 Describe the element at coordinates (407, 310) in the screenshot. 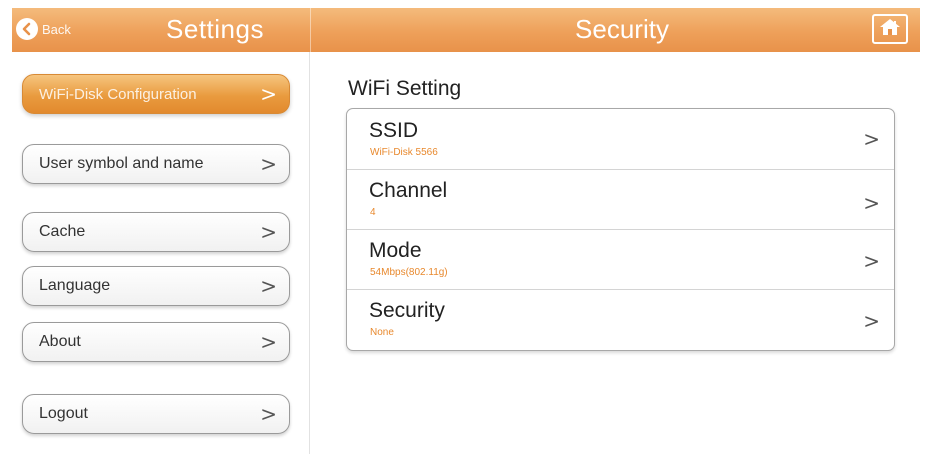

I see `setting-name: Security` at that location.